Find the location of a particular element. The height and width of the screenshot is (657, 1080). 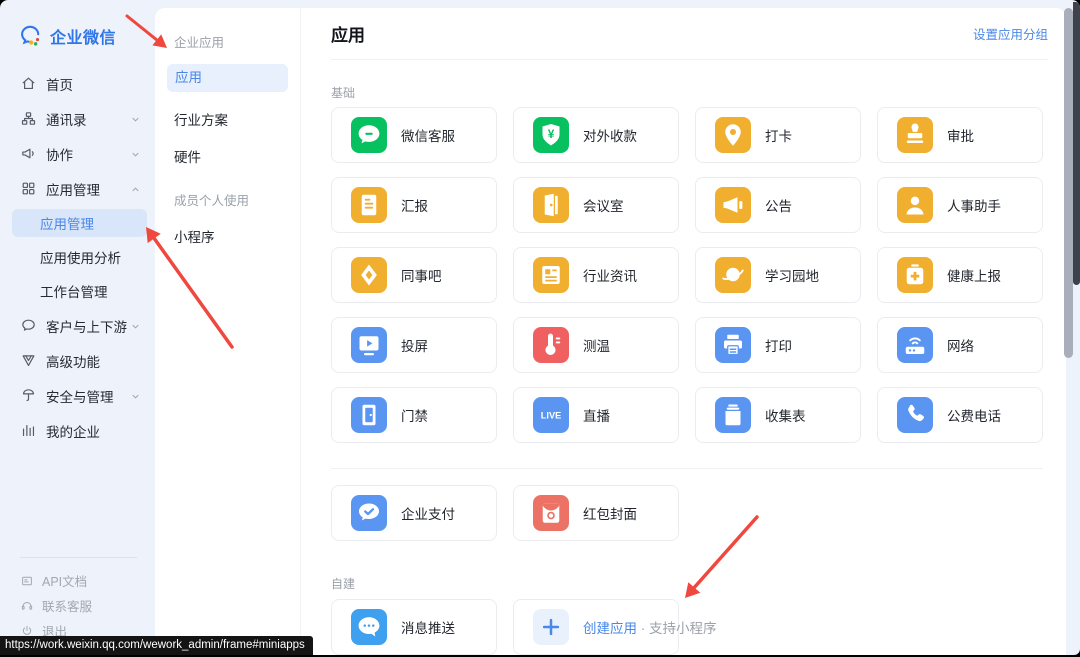

app-tile: 公费电话 is located at coordinates (960, 415).